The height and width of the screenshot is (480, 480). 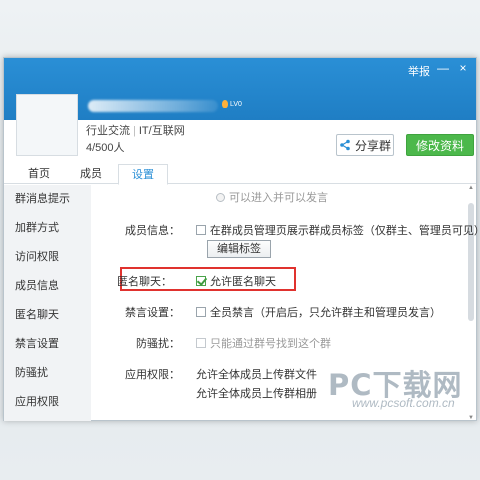 I want to click on close-icon: ×, so click(x=463, y=68).